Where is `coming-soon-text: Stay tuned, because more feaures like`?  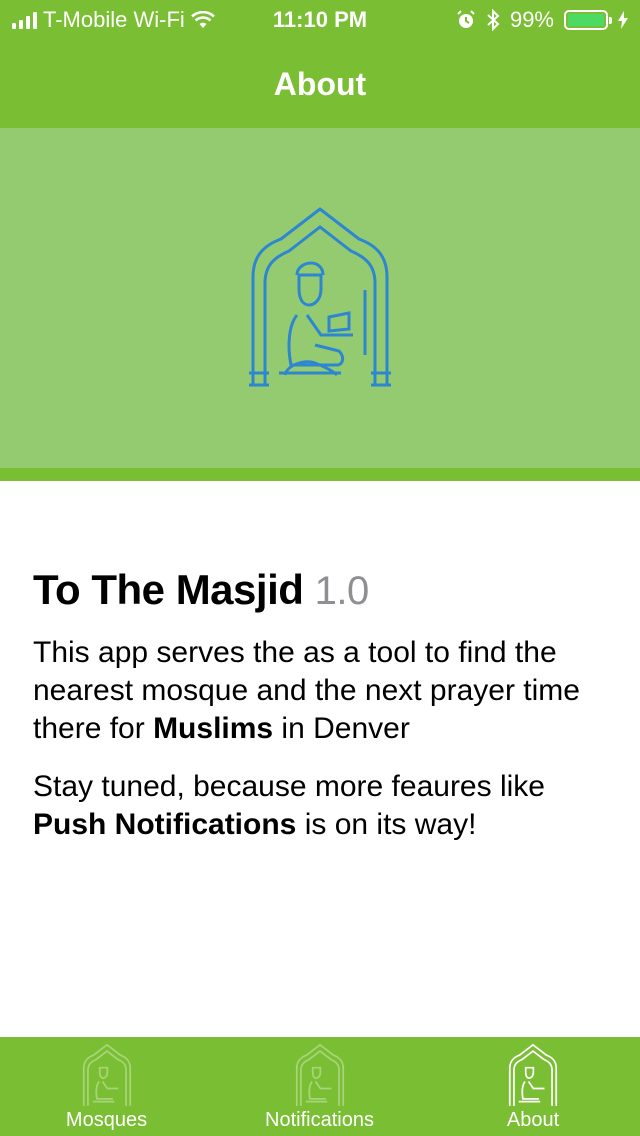 coming-soon-text: Stay tuned, because more feaures like is located at coordinates (289, 786).